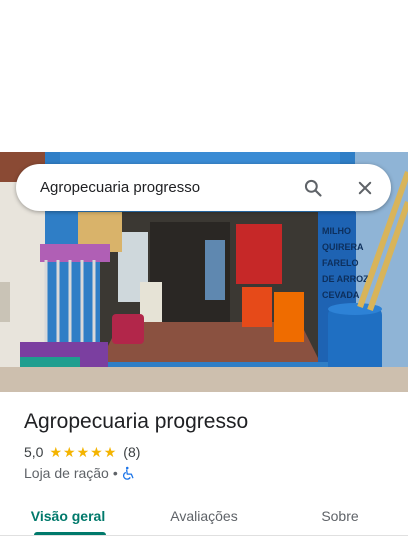  Describe the element at coordinates (313, 188) in the screenshot. I see `search-icon` at that location.